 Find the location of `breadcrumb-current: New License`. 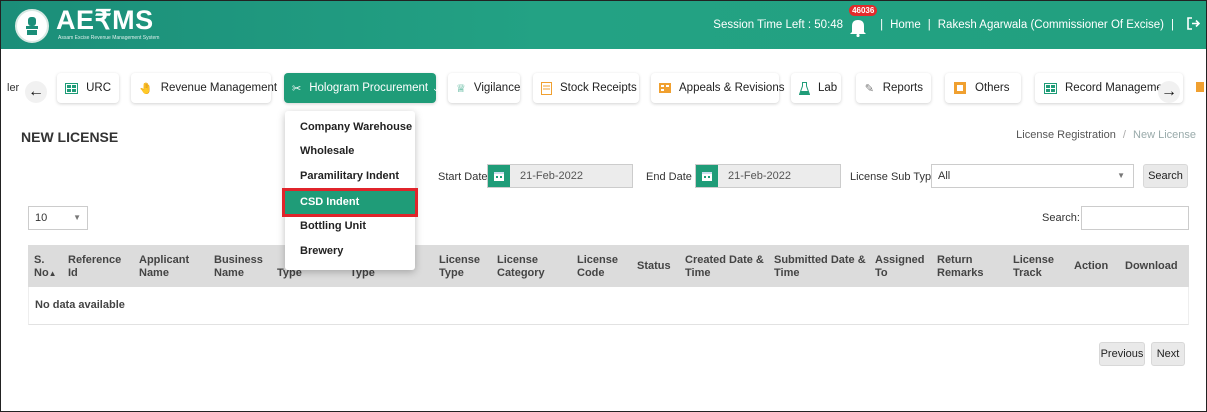

breadcrumb-current: New License is located at coordinates (1164, 135).